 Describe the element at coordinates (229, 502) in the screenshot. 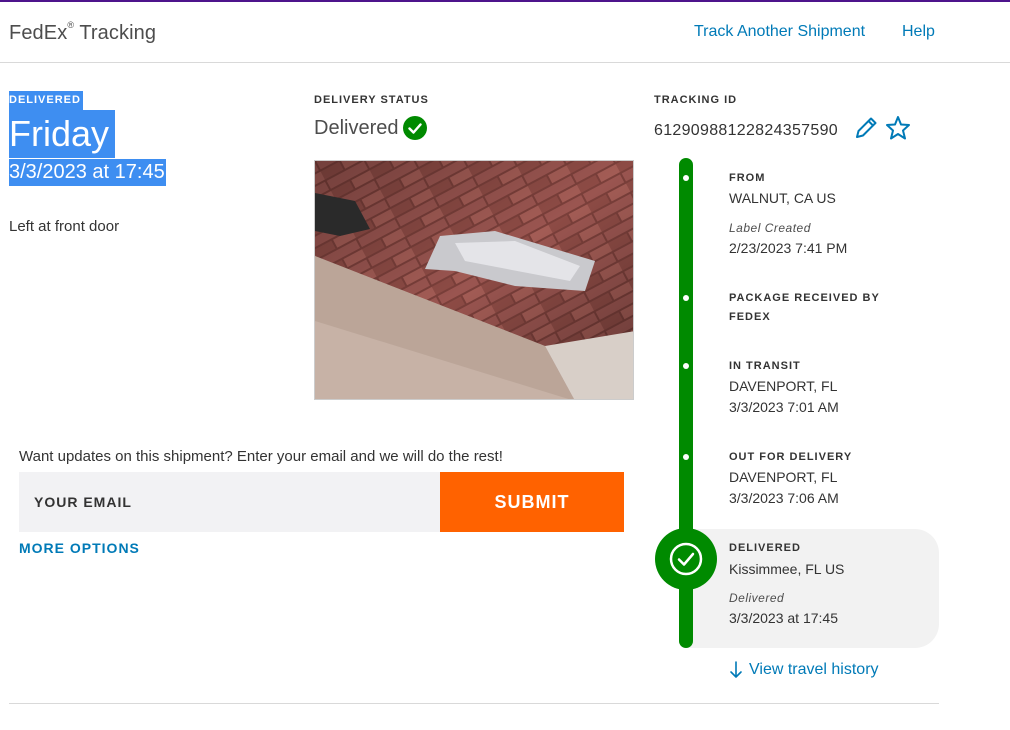

I see `email-input` at that location.